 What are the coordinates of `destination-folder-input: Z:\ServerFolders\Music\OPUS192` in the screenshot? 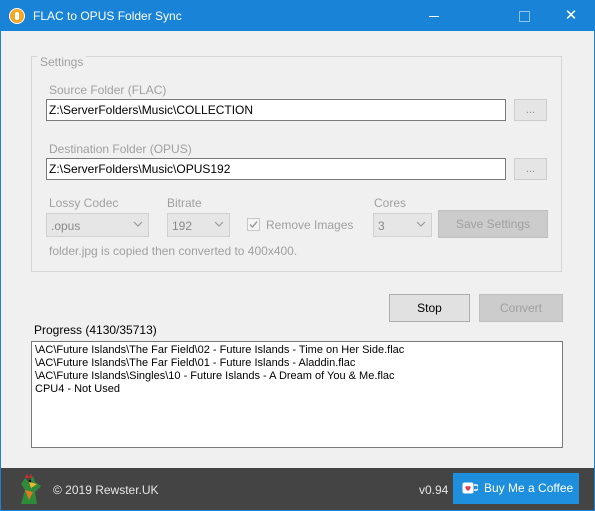 It's located at (276, 169).